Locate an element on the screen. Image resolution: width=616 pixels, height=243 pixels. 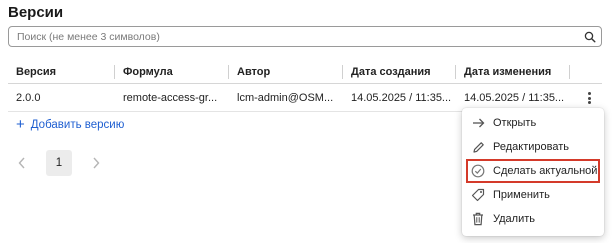
page-title: Версии is located at coordinates (36, 12).